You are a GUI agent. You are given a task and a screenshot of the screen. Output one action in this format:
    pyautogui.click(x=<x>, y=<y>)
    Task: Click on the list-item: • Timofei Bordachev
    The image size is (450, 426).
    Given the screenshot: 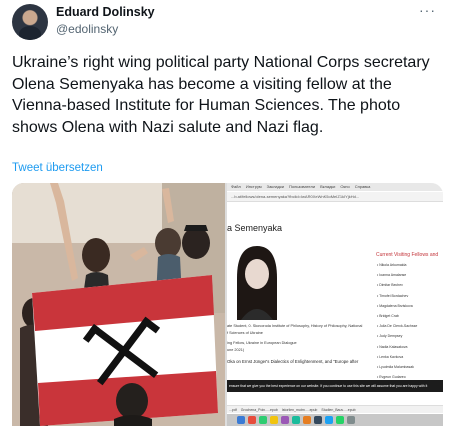 What is the action you would take?
    pyautogui.click(x=410, y=296)
    